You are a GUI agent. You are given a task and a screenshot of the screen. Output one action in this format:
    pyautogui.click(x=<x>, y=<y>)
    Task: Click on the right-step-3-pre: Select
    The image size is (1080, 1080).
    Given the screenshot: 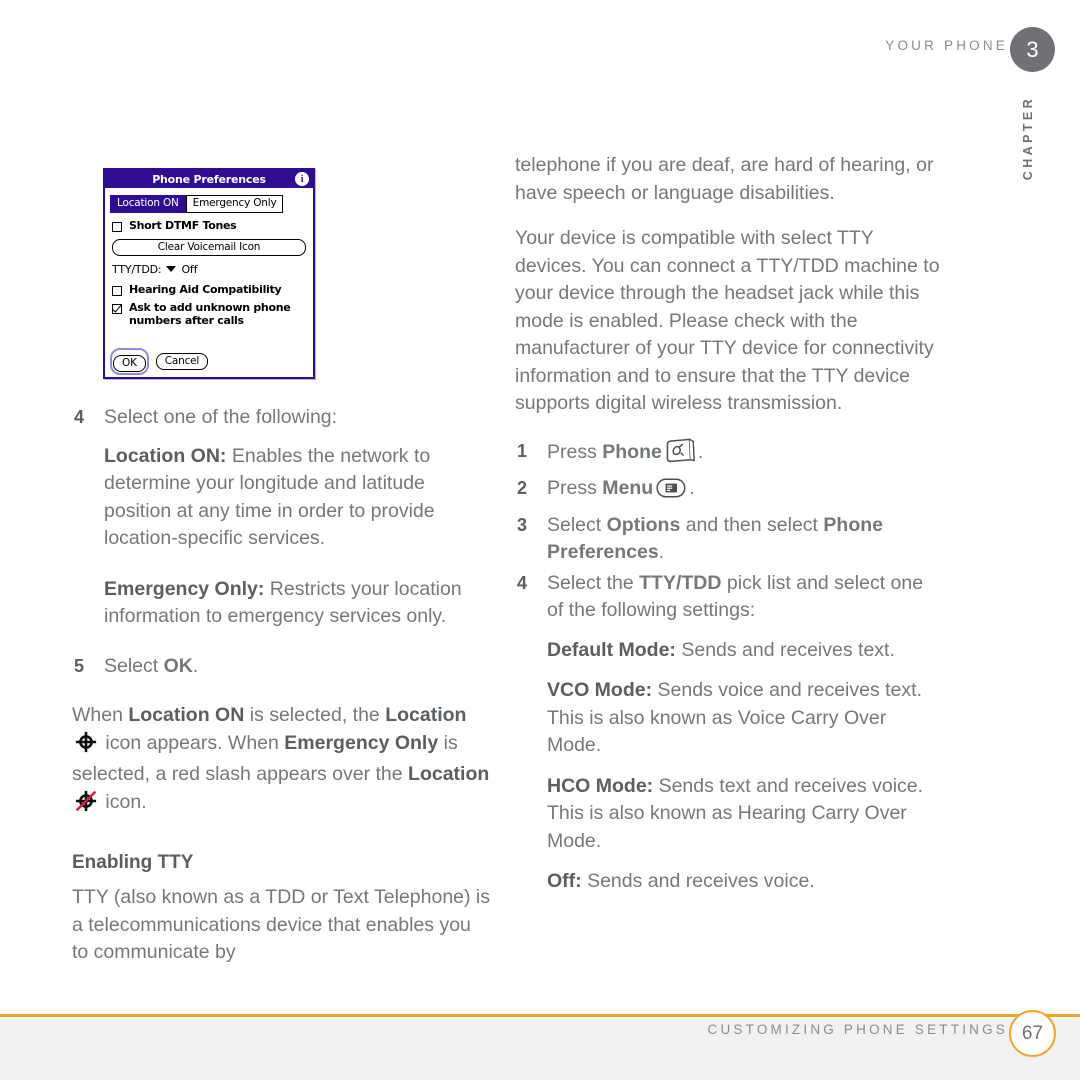 What is the action you would take?
    pyautogui.click(x=577, y=524)
    